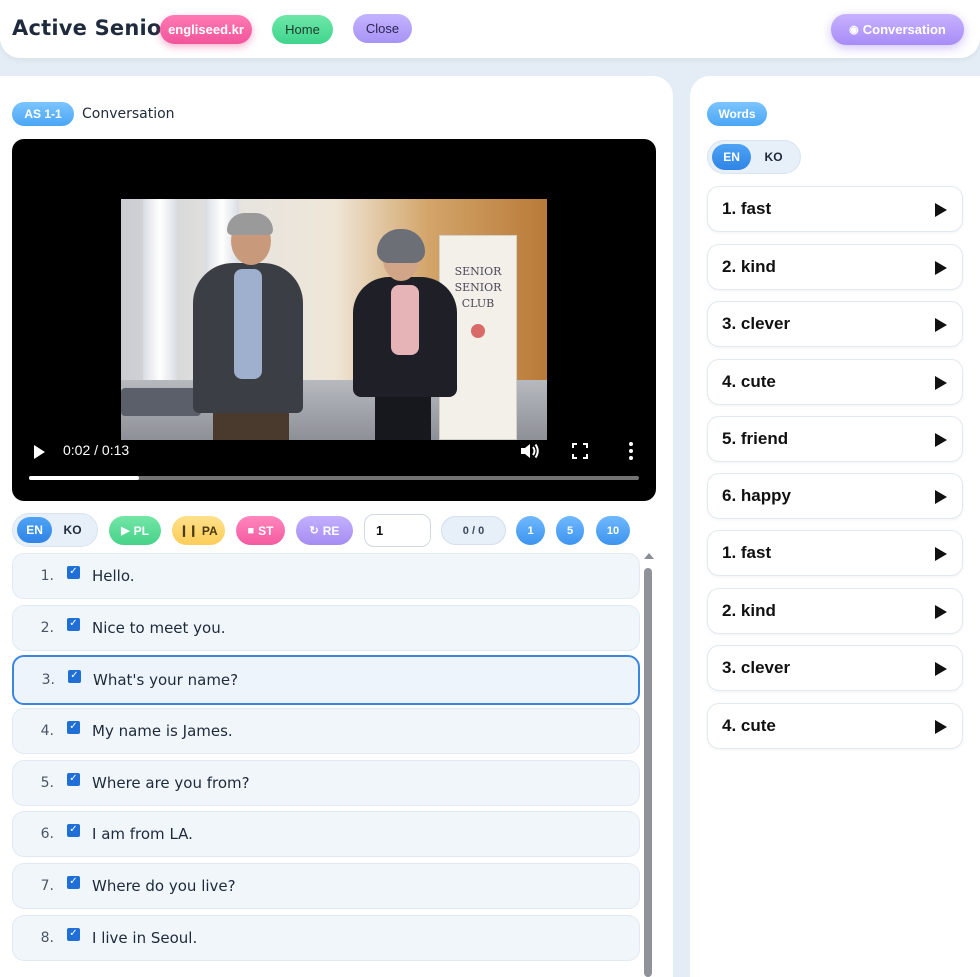 The width and height of the screenshot is (980, 977). Describe the element at coordinates (47, 783) in the screenshot. I see `sentence-number: 5.` at that location.